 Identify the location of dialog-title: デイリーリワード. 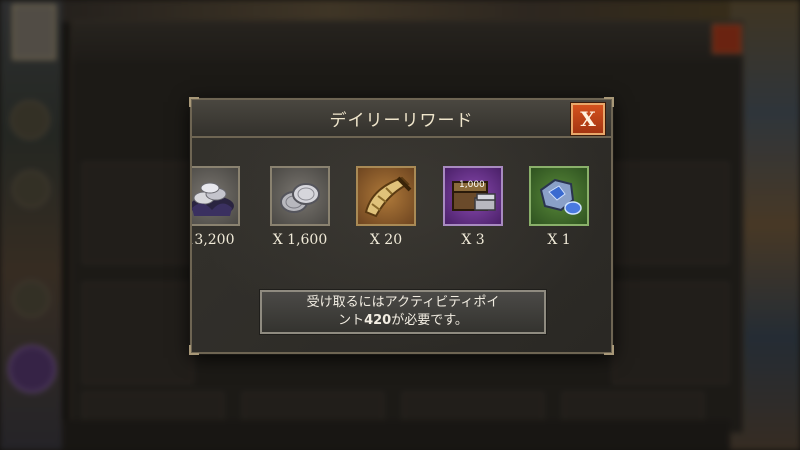
(401, 120).